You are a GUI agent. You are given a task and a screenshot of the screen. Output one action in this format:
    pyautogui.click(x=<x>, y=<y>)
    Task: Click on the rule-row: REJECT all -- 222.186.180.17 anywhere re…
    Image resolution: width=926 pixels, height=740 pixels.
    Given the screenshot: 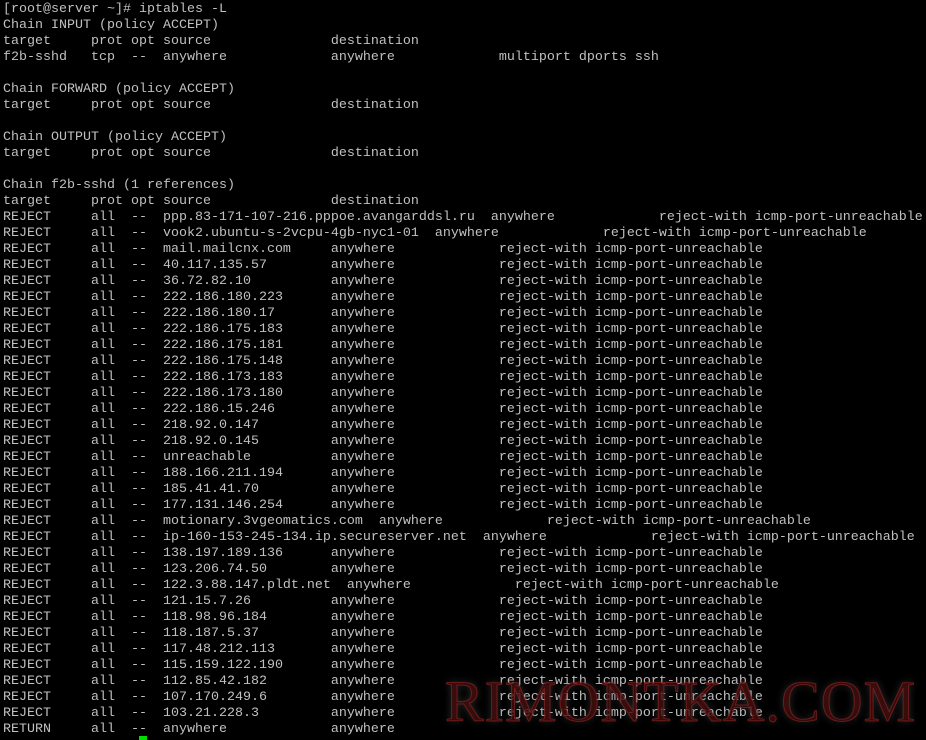 What is the action you would take?
    pyautogui.click(x=383, y=313)
    